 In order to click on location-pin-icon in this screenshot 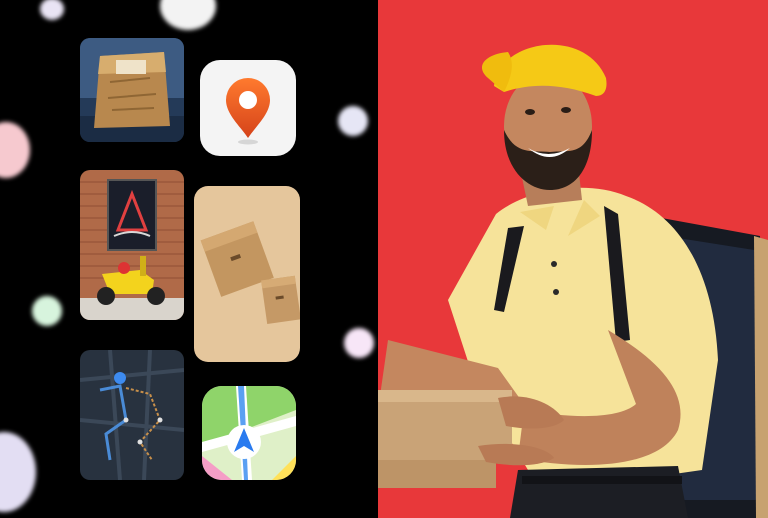, I will do `click(248, 111)`.